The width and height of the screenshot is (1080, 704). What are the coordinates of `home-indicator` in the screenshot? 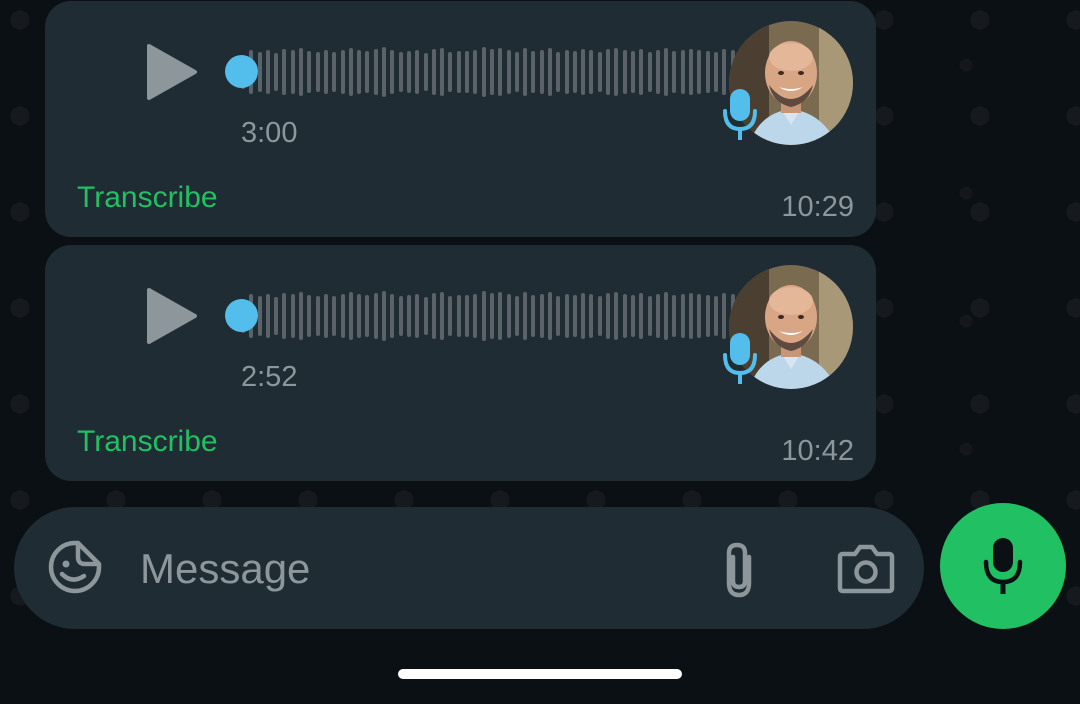 It's located at (540, 674).